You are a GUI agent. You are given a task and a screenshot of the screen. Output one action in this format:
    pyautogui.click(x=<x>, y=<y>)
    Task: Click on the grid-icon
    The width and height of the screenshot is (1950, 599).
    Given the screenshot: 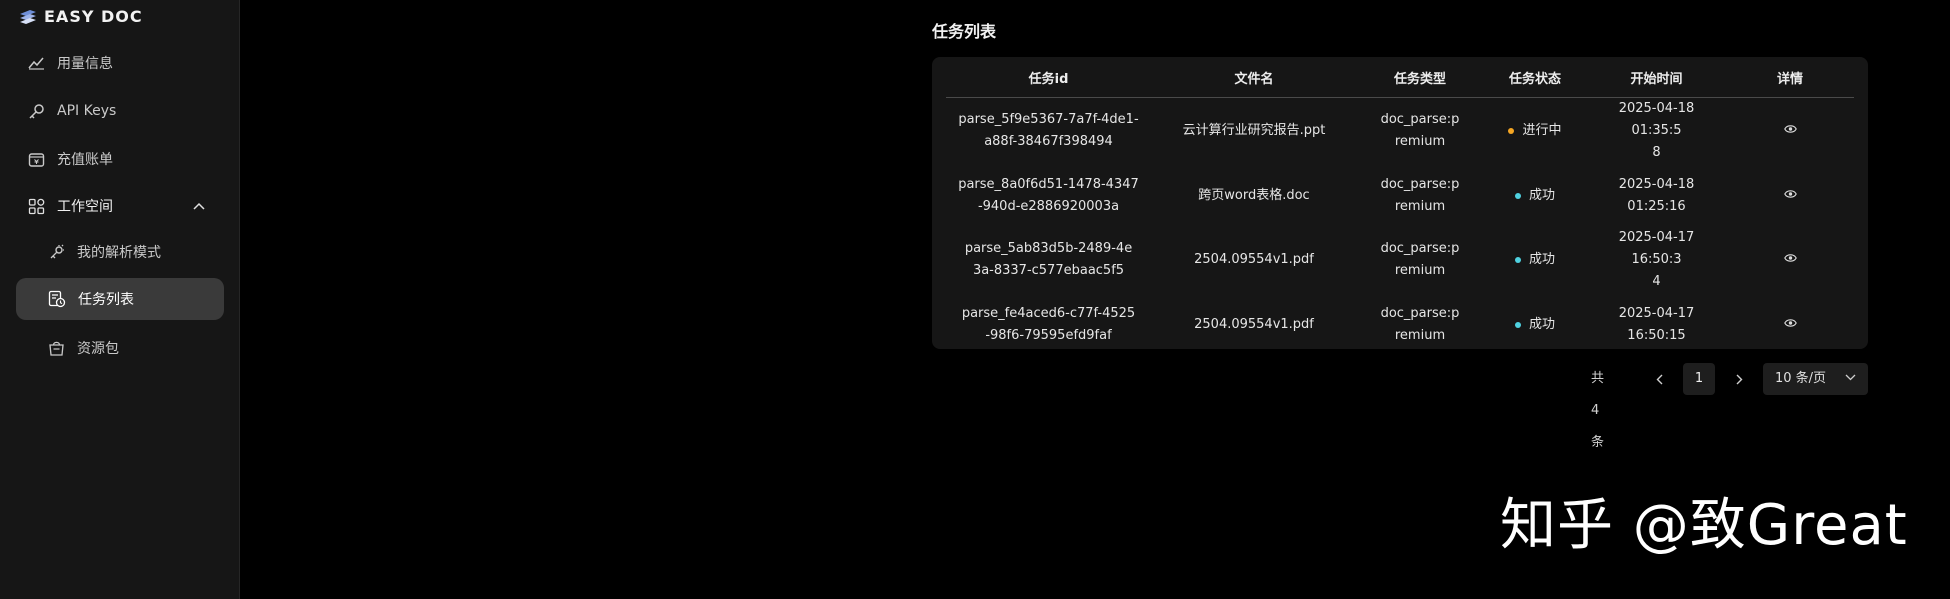 What is the action you would take?
    pyautogui.click(x=36, y=206)
    